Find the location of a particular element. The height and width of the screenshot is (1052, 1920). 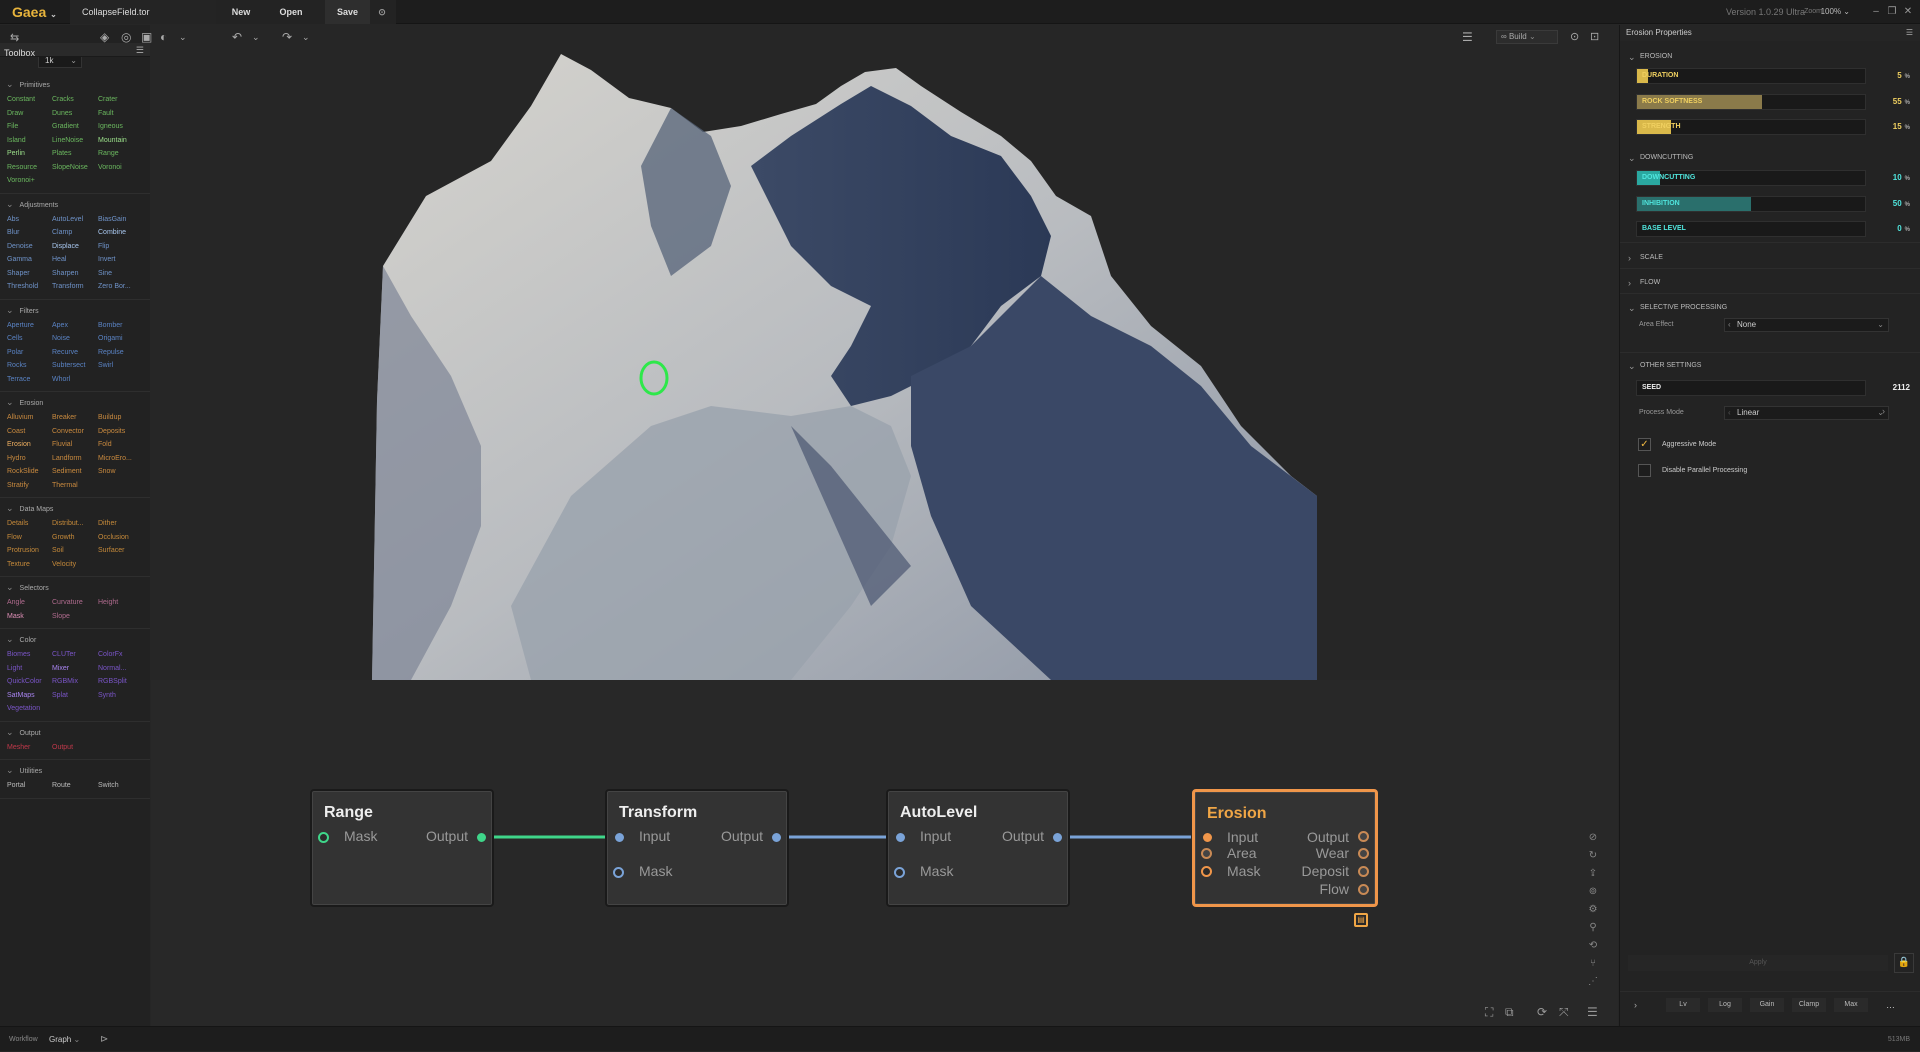

frame-icon: ⊡ is located at coordinates (1594, 37).